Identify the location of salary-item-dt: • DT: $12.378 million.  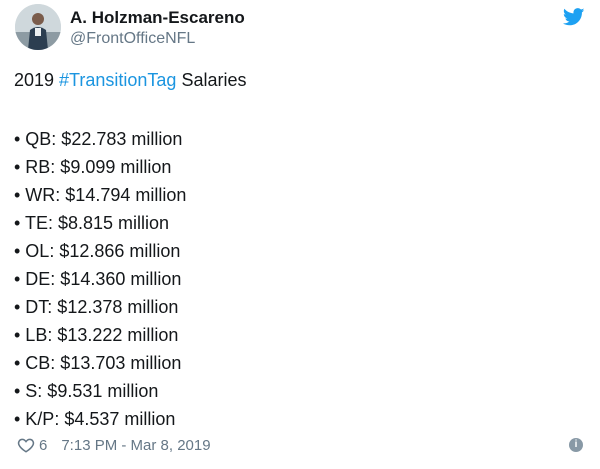
(96, 307).